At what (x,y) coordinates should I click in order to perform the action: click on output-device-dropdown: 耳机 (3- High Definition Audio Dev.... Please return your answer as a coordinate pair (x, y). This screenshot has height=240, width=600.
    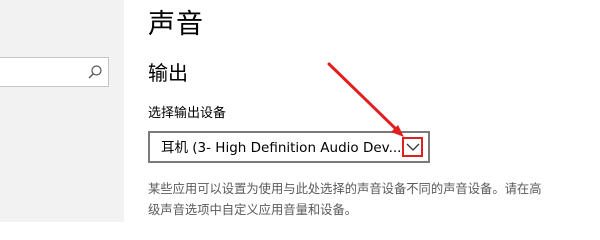
    Looking at the image, I should click on (289, 147).